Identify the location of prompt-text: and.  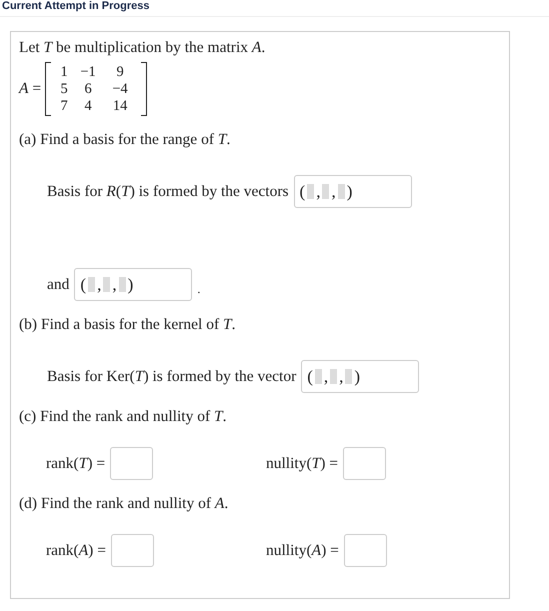
(58, 285).